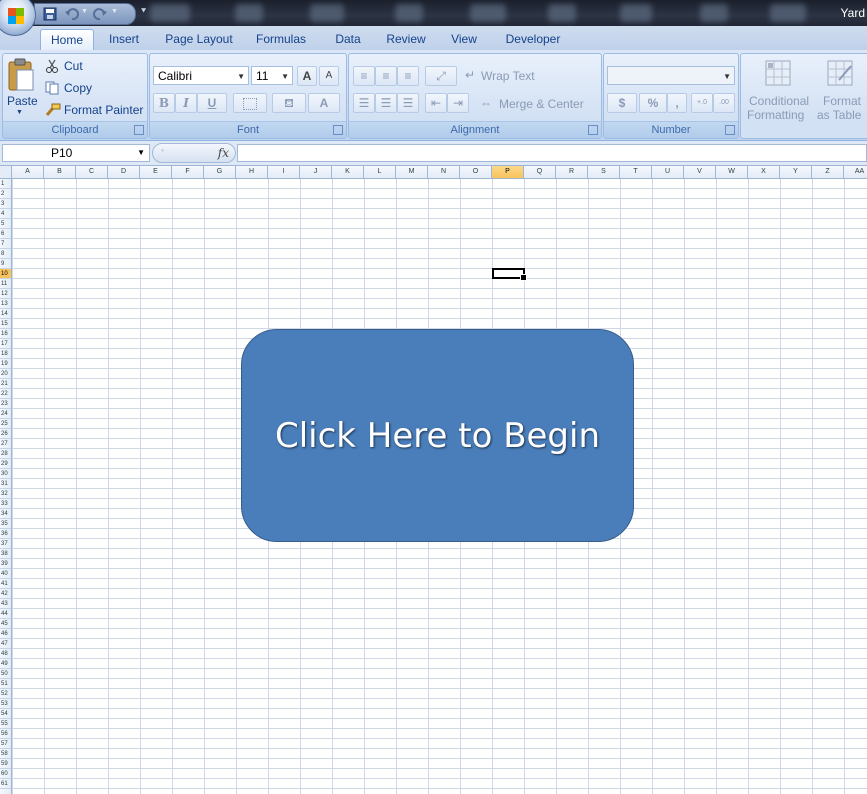 The width and height of the screenshot is (867, 794). I want to click on row-header-56: 56, so click(5, 734).